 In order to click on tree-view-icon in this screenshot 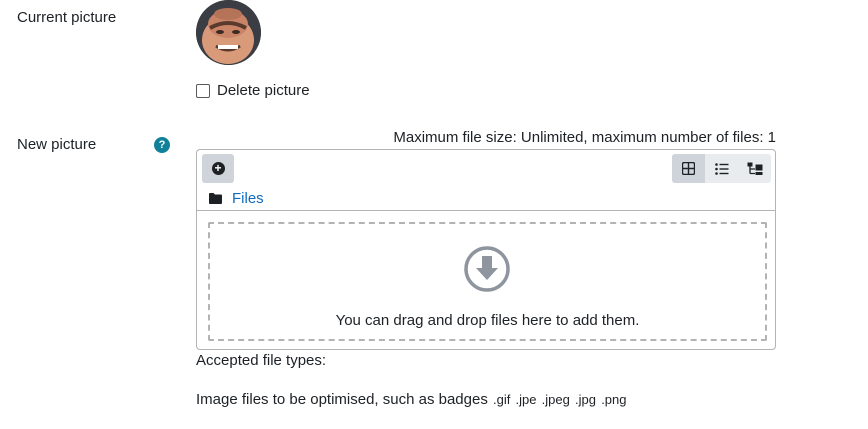, I will do `click(754, 168)`.